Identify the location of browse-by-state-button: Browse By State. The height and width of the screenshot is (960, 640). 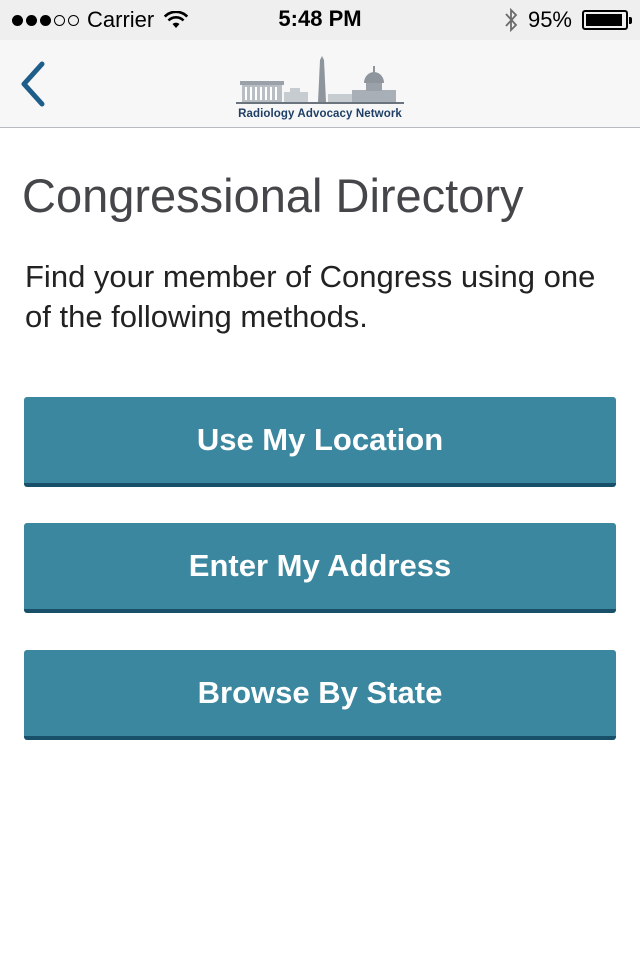
(320, 695).